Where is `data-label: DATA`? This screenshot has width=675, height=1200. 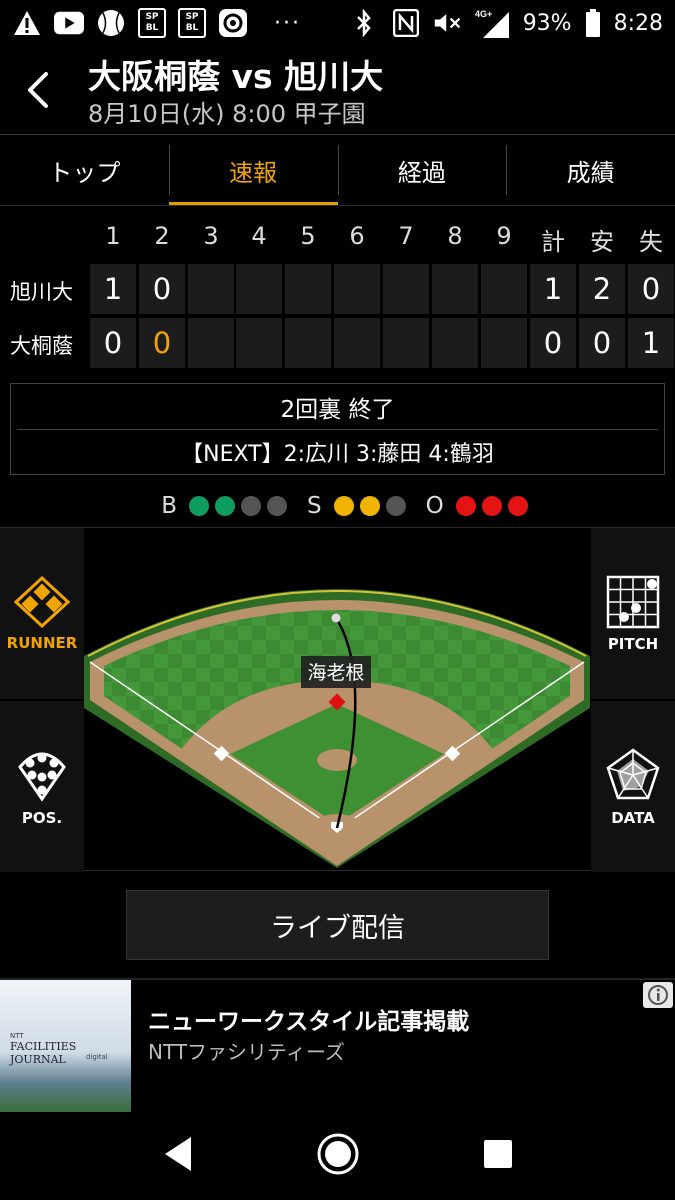 data-label: DATA is located at coordinates (633, 817).